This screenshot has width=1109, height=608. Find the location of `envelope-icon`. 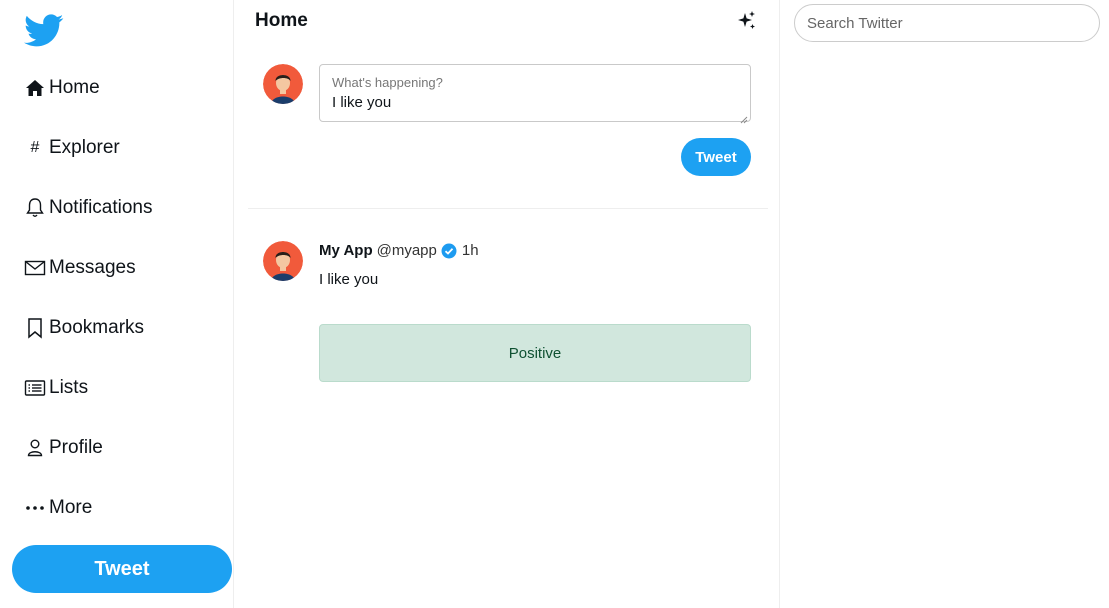

envelope-icon is located at coordinates (35, 268).